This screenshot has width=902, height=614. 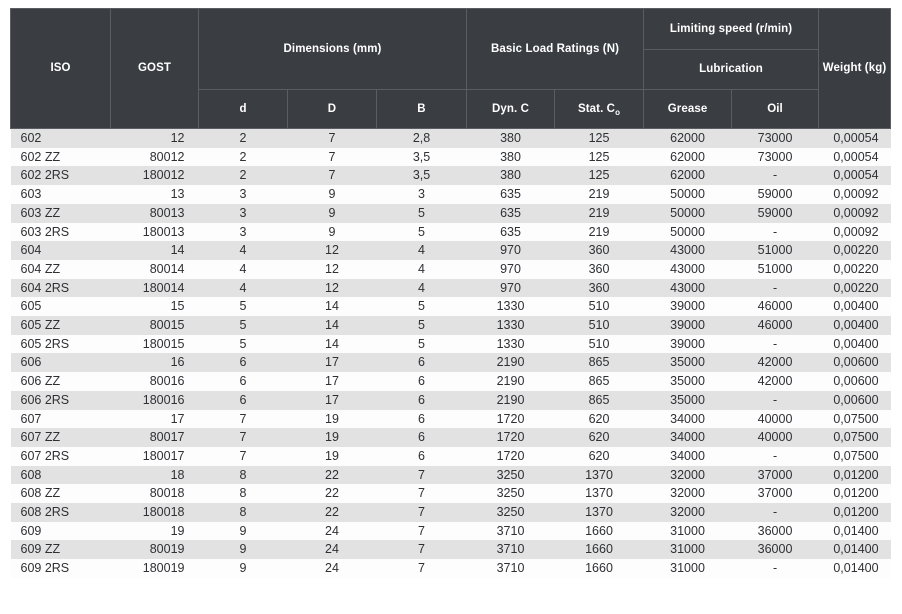 I want to click on table-row: 609 2RS 180019 9 24 7 3710 1660 31000-0,01400, so click(x=450, y=568).